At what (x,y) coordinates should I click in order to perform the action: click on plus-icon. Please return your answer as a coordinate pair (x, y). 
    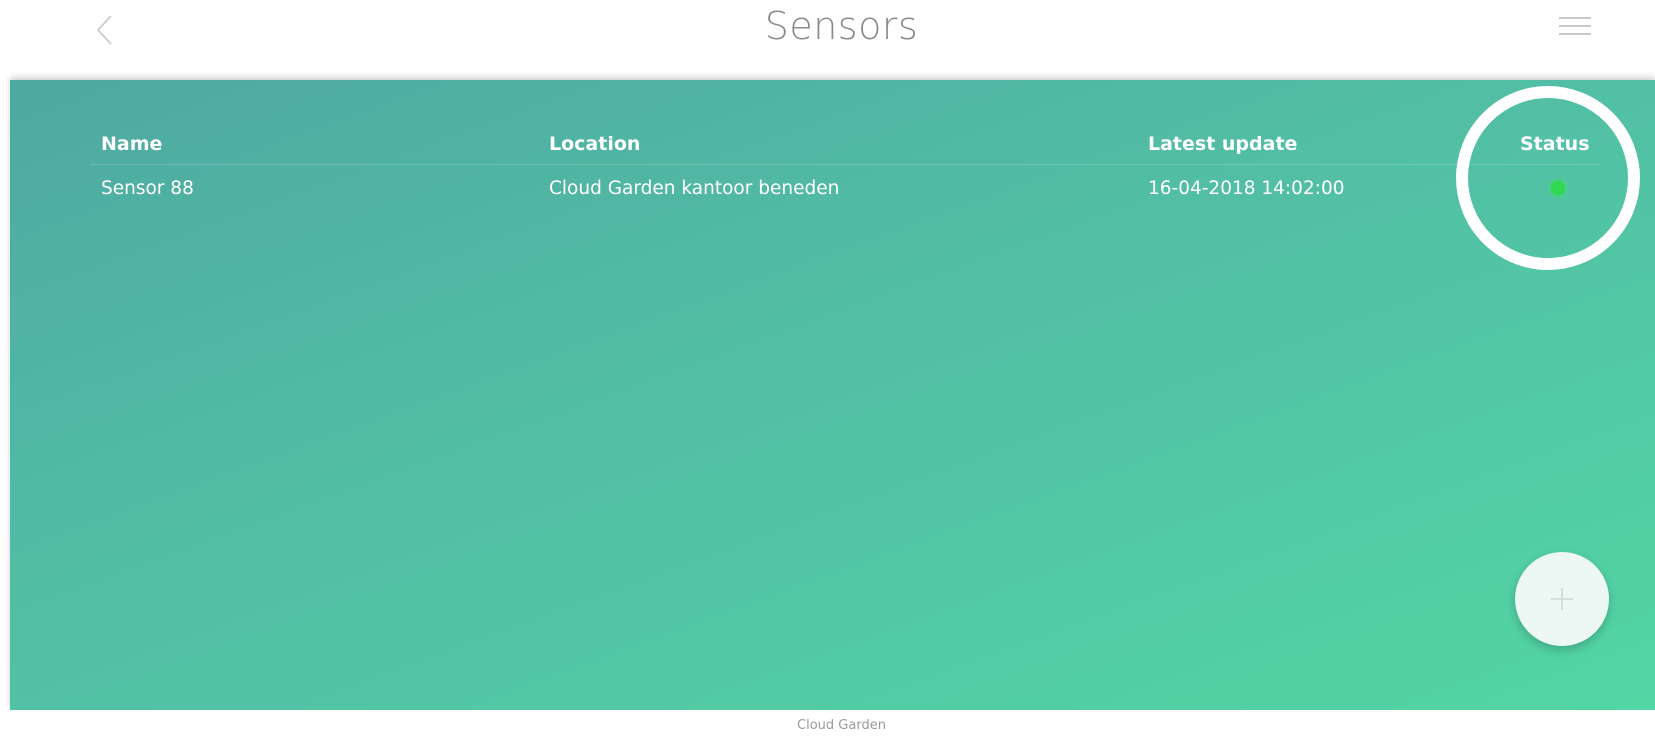
    Looking at the image, I should click on (1562, 599).